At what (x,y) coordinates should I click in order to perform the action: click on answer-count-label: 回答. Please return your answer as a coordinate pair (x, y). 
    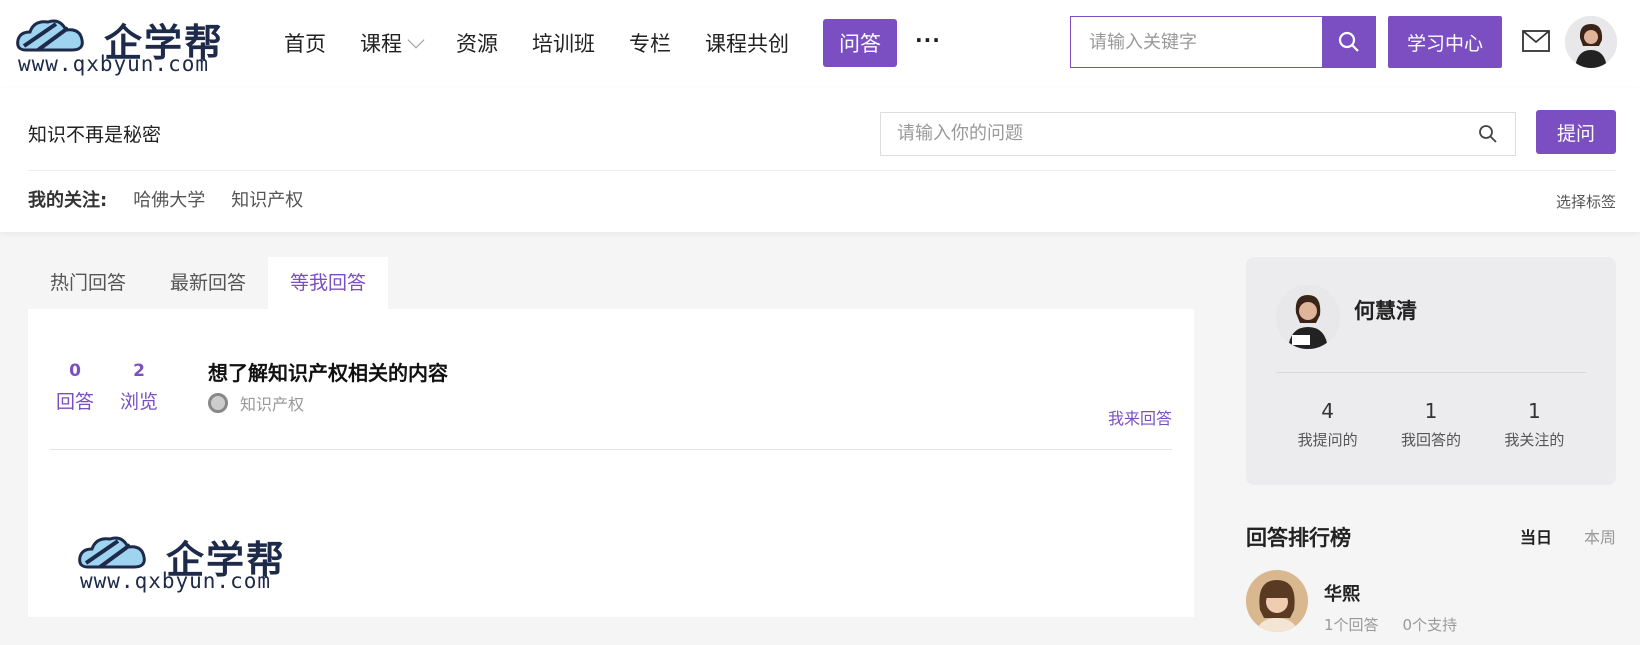
    Looking at the image, I should click on (75, 402).